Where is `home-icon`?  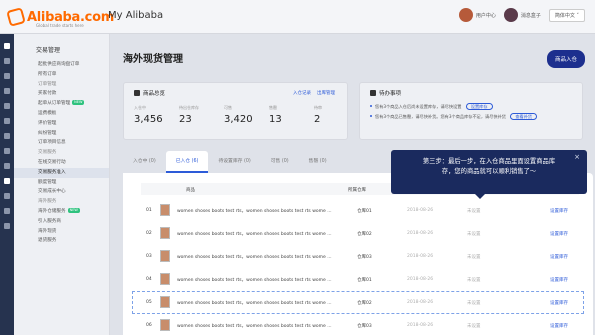 home-icon is located at coordinates (7, 46).